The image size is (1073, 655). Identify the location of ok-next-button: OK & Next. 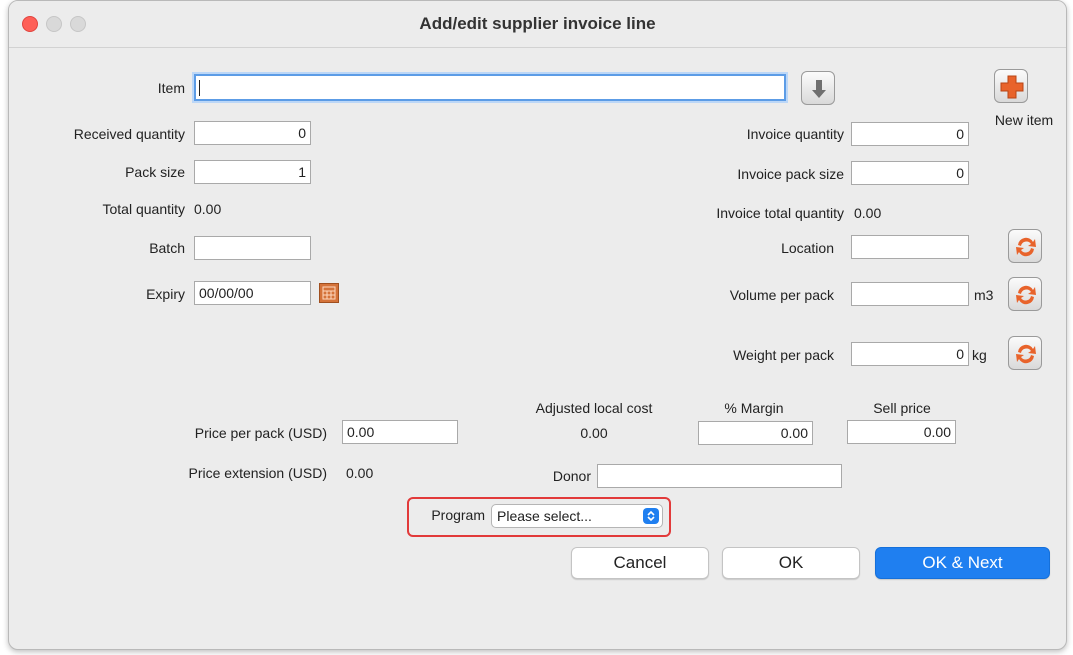
(962, 563).